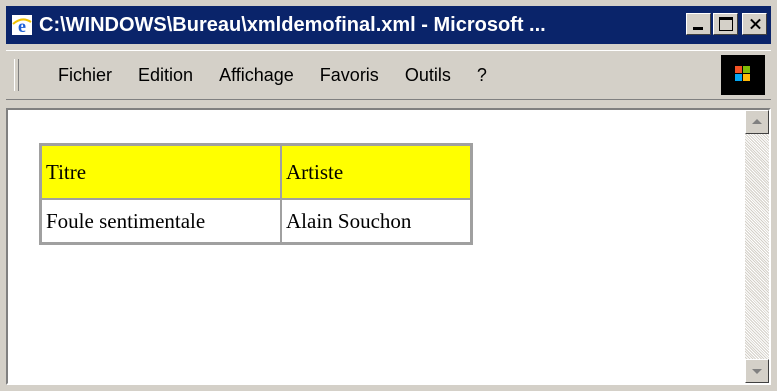 The image size is (777, 391). What do you see at coordinates (161, 172) in the screenshot?
I see `header-titre: Titre` at bounding box center [161, 172].